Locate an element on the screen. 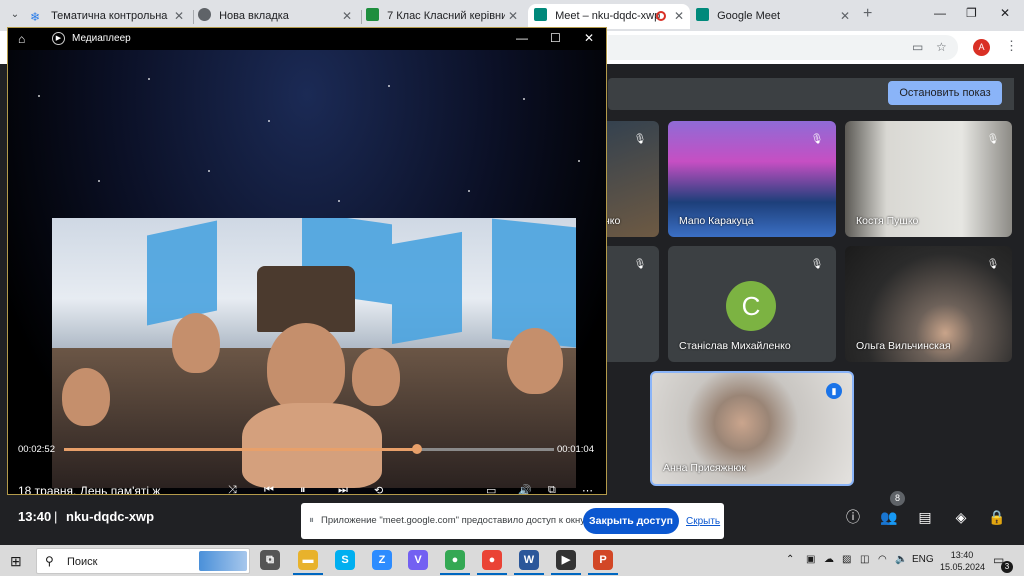 Image resolution: width=1024 pixels, height=576 pixels. speaking-indicator-icon: ▮ is located at coordinates (834, 391).